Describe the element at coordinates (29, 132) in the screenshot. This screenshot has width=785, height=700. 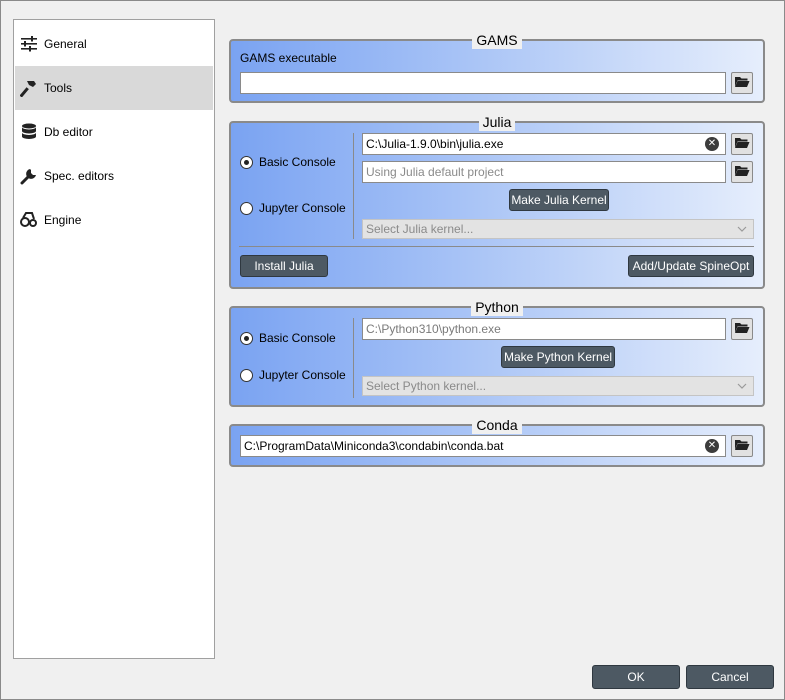
I see `database-icon` at that location.